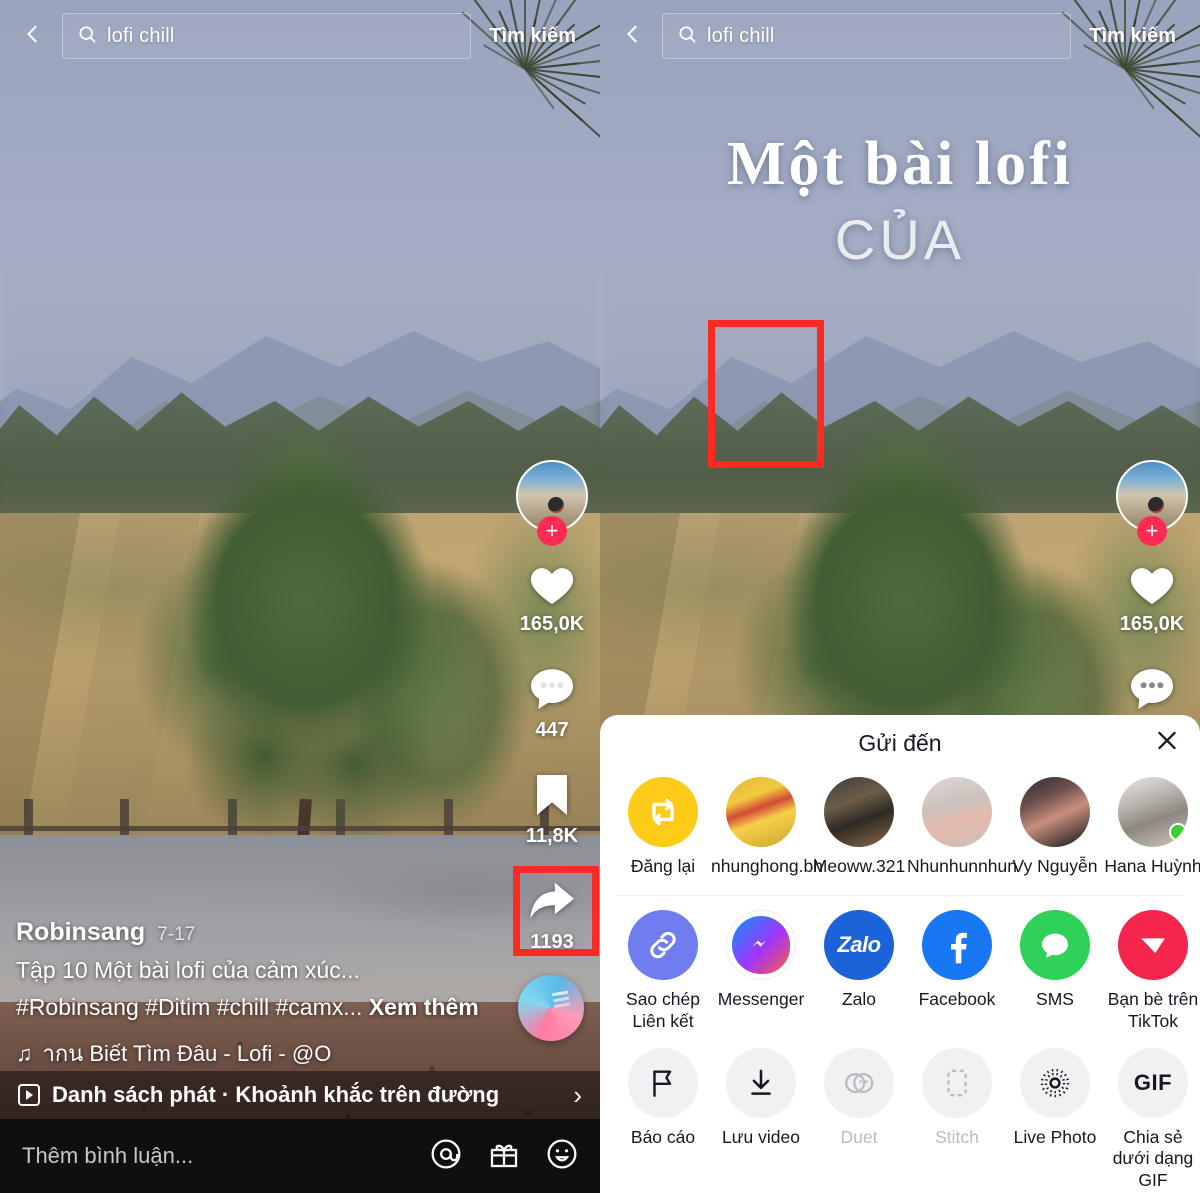 This screenshot has width=1200, height=1193. I want to click on share-action-gif: GIF Chia sẻ dưới dạng GIF, so click(1152, 1119).